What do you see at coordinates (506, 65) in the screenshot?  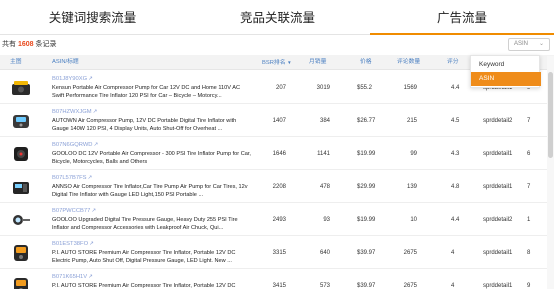 I see `filter-option-keyword: Keyword` at bounding box center [506, 65].